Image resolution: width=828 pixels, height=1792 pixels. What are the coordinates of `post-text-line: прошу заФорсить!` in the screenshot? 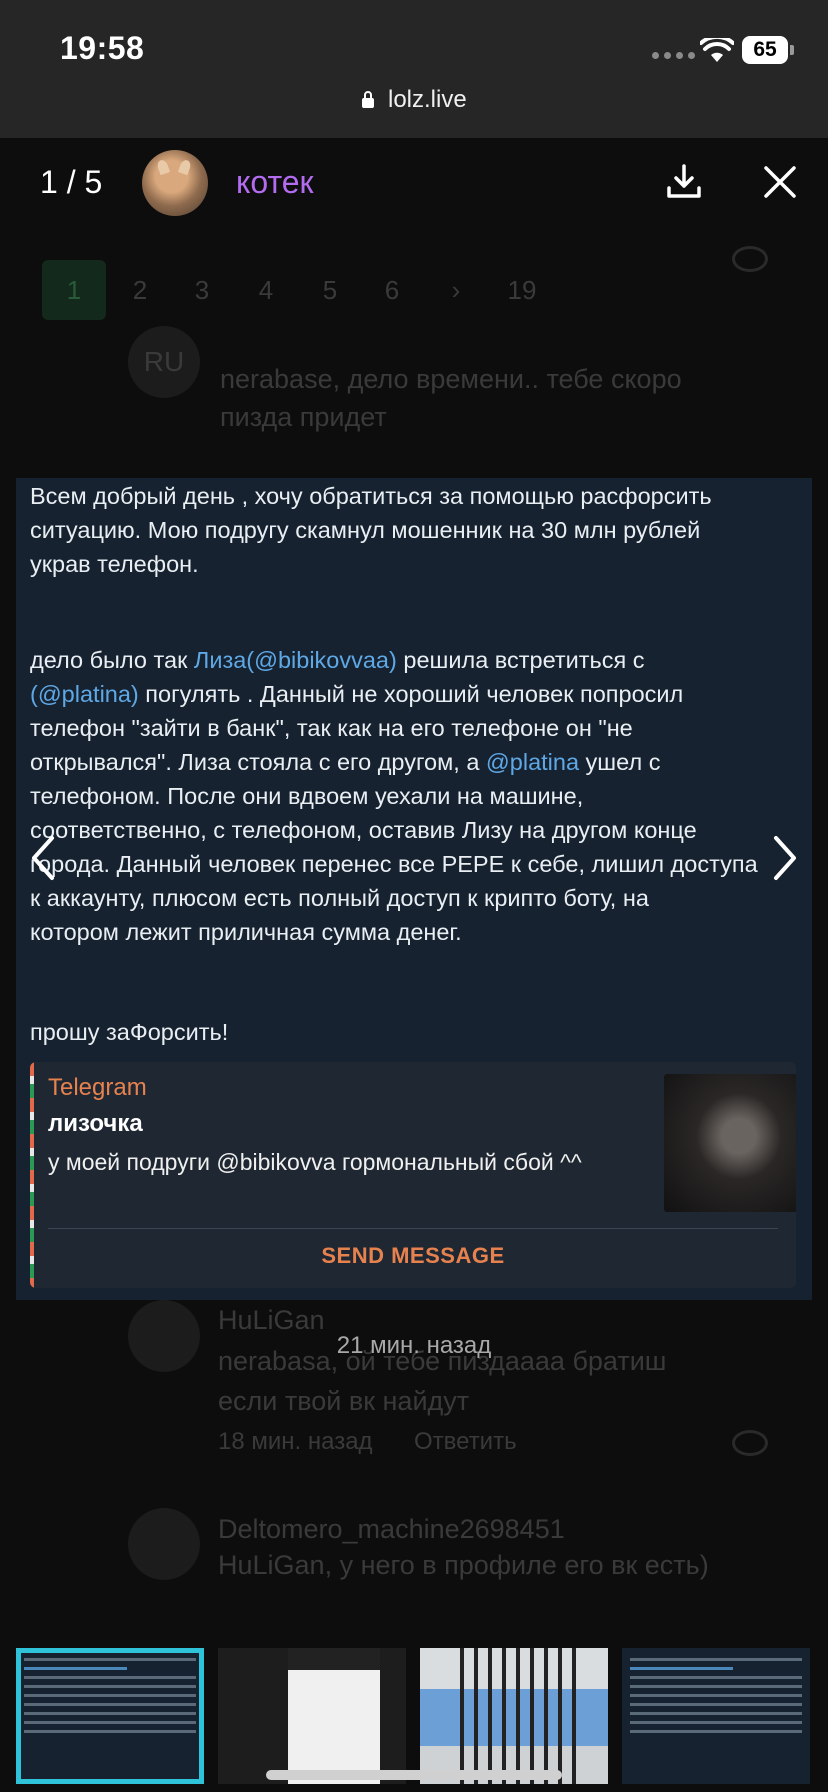 It's located at (129, 1032).